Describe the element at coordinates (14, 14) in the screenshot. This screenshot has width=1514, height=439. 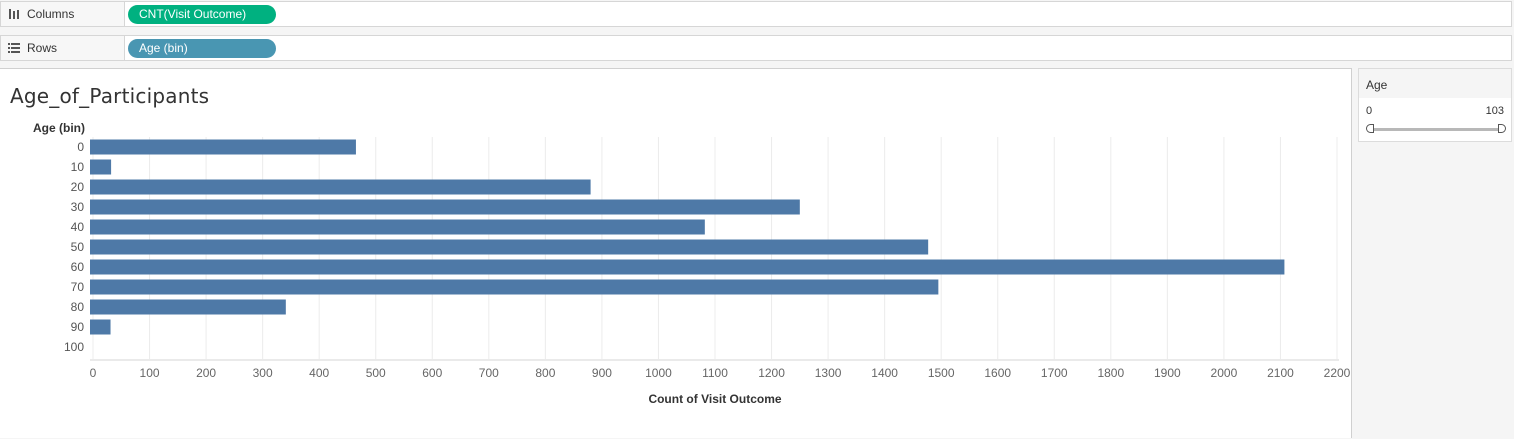
I see `columns-icon` at that location.